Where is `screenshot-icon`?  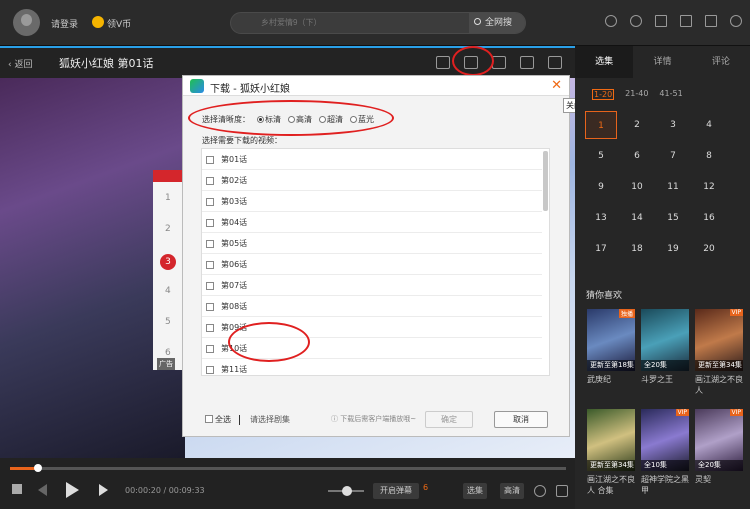 screenshot-icon is located at coordinates (443, 62).